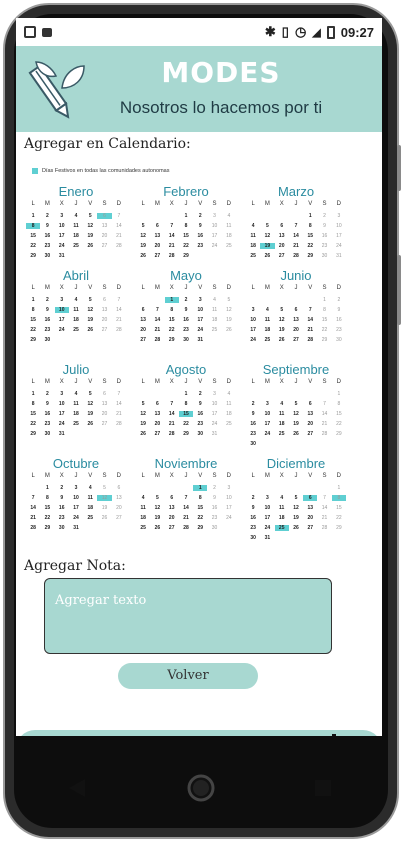 The image size is (404, 842). Describe the element at coordinates (61, 734) in the screenshot. I see `nav-home` at that location.